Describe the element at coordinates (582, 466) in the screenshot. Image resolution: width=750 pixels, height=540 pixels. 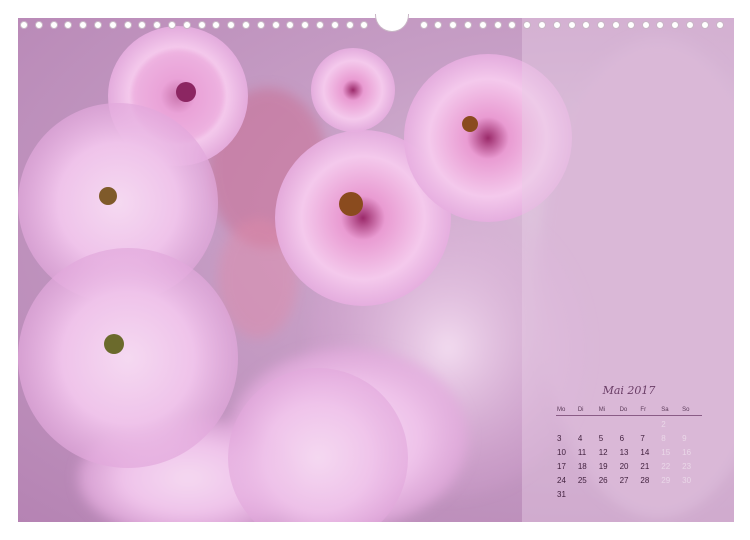
I see `day-cell: 18` at that location.